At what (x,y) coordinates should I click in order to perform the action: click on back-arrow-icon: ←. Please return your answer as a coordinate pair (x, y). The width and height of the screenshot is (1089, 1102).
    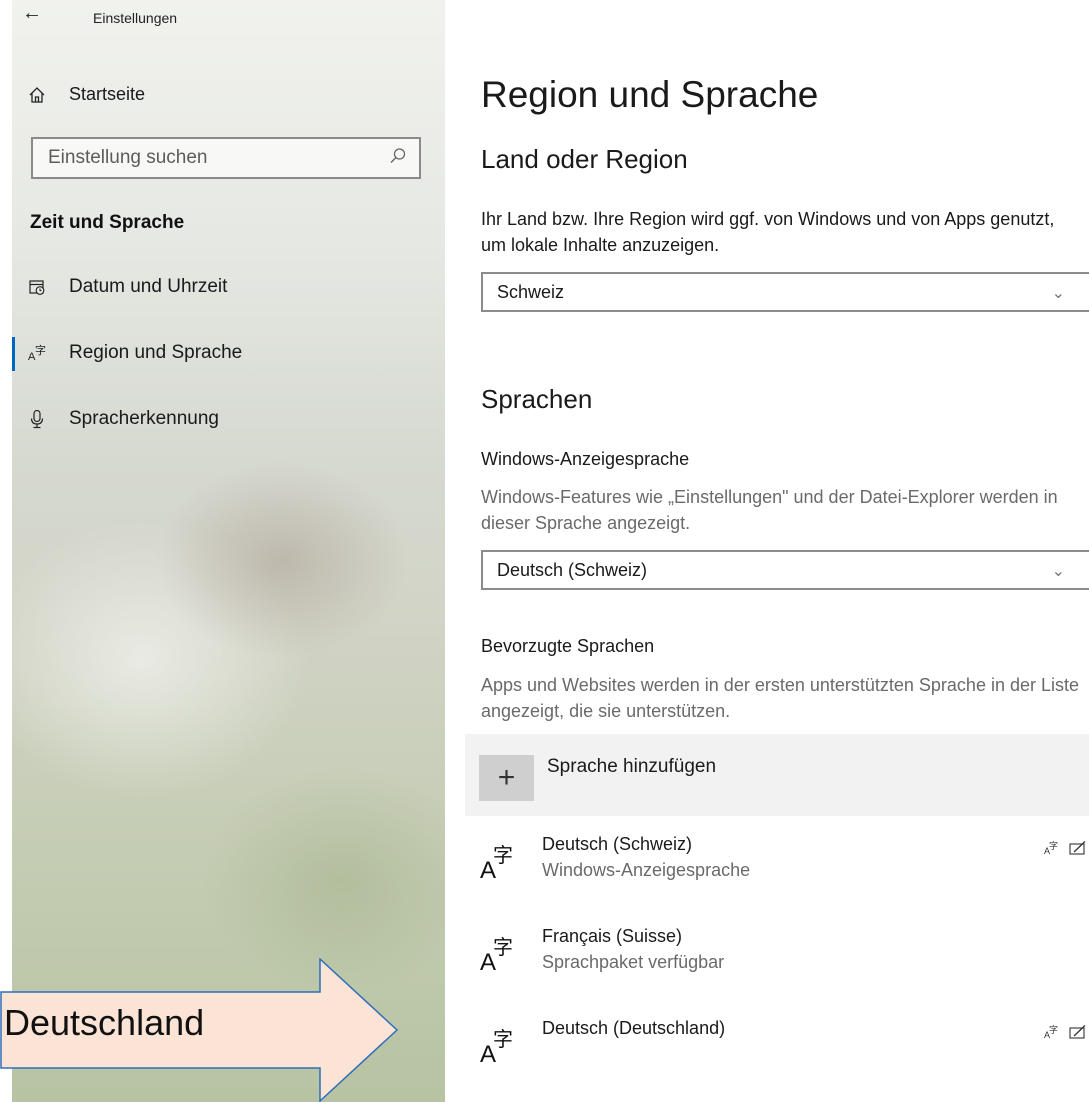
    Looking at the image, I should click on (32, 13).